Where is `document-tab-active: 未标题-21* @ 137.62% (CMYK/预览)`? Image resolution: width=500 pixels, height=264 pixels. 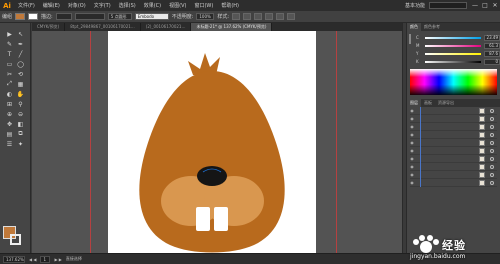
document-tab-active: 未标题-21* @ 137.62% (CMYK/预览) is located at coordinates (232, 27).